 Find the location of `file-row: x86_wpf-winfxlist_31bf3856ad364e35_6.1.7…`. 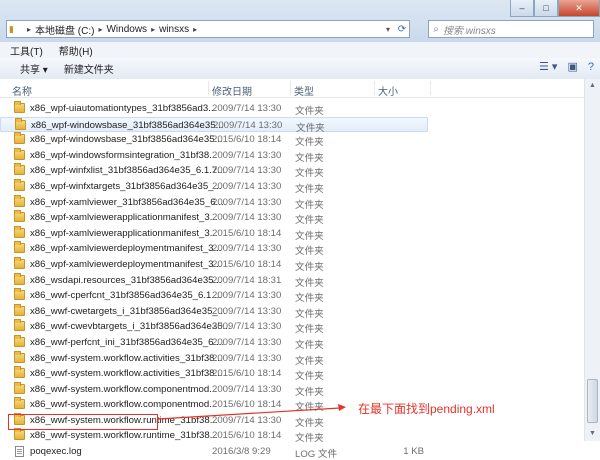

file-row: x86_wpf-winfxlist_31bf3856ad364e35_6.1.7… is located at coordinates (292, 171).